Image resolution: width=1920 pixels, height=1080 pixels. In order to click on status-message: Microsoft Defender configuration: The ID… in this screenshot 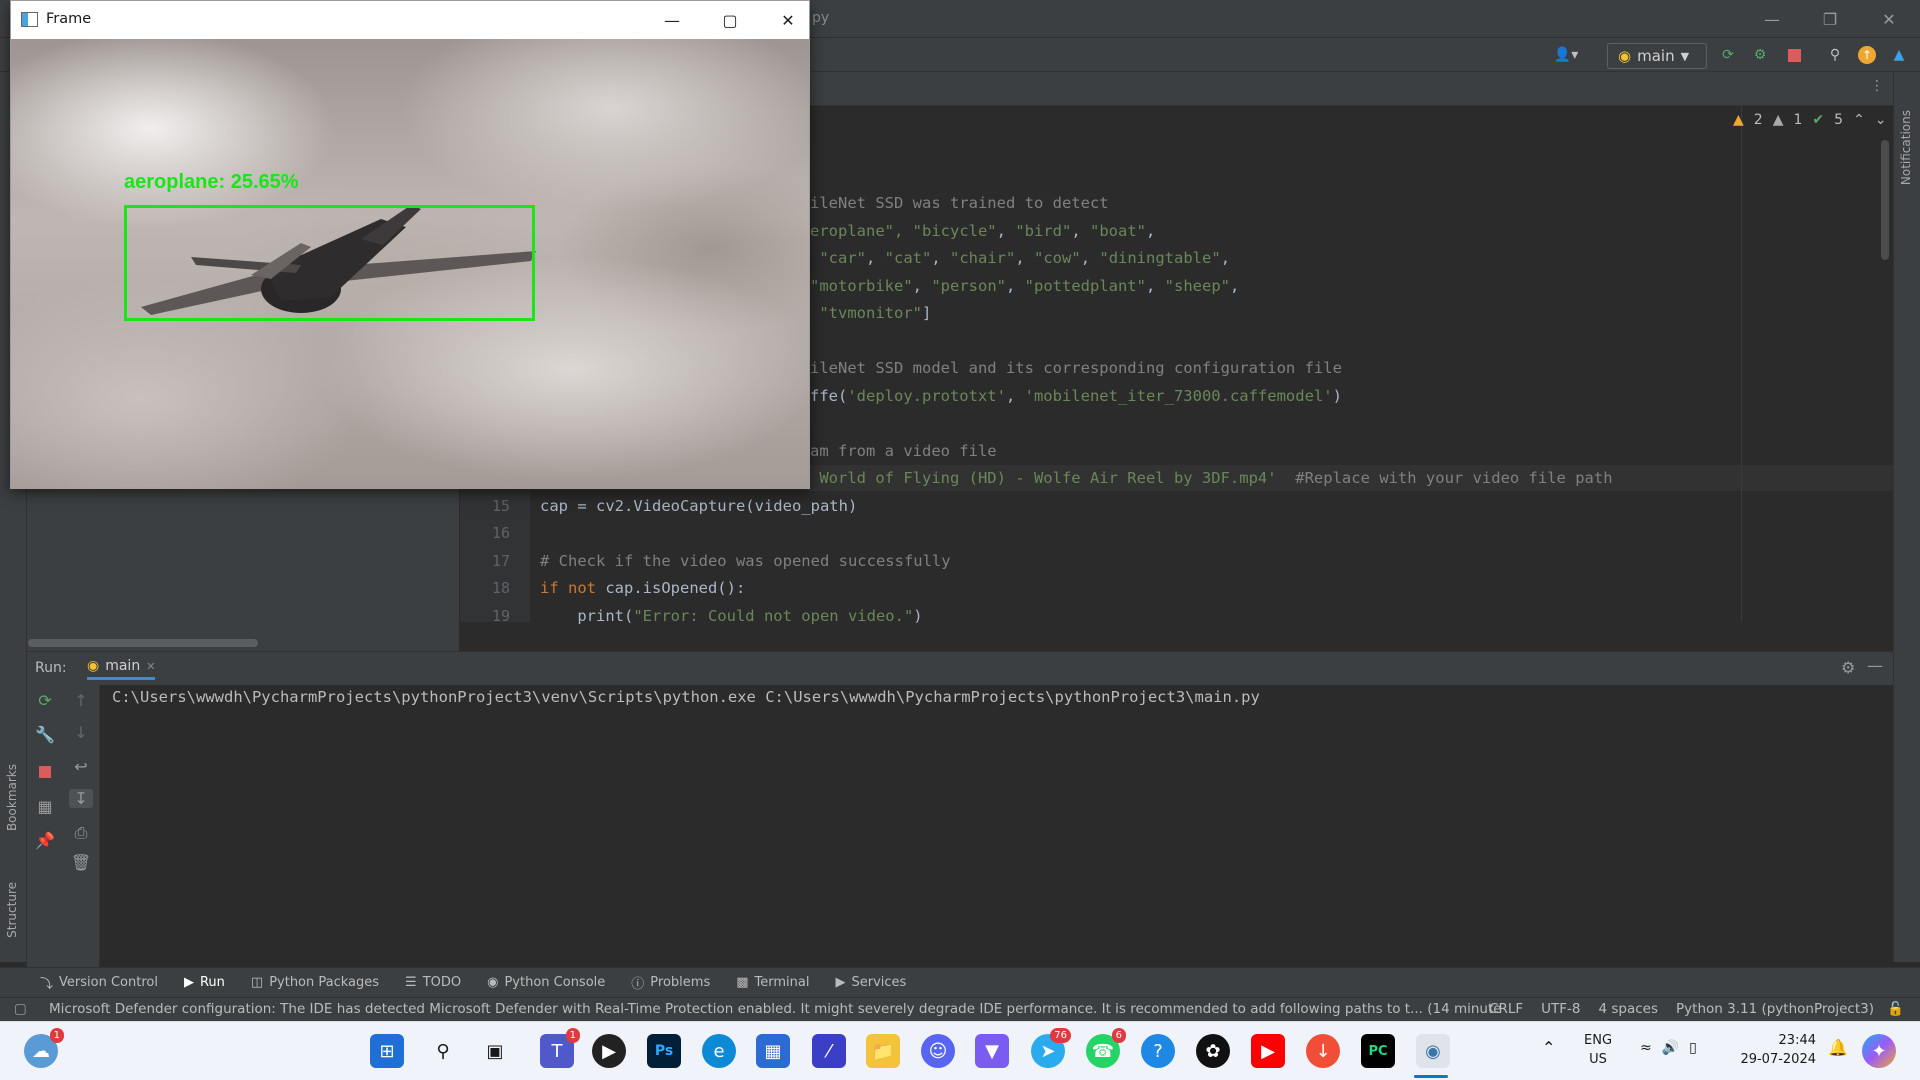, I will do `click(775, 1009)`.